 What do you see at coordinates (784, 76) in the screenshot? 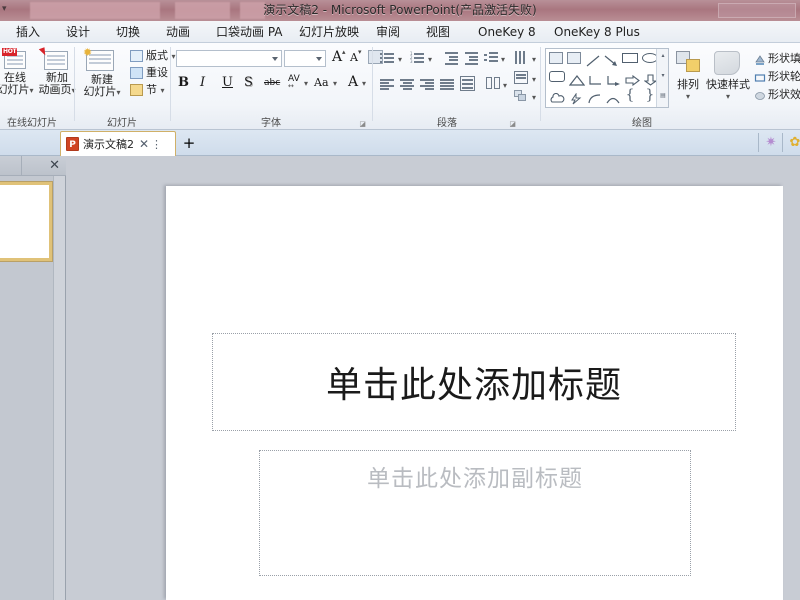
I see `shape-outline-button: 形状轮廓` at bounding box center [784, 76].